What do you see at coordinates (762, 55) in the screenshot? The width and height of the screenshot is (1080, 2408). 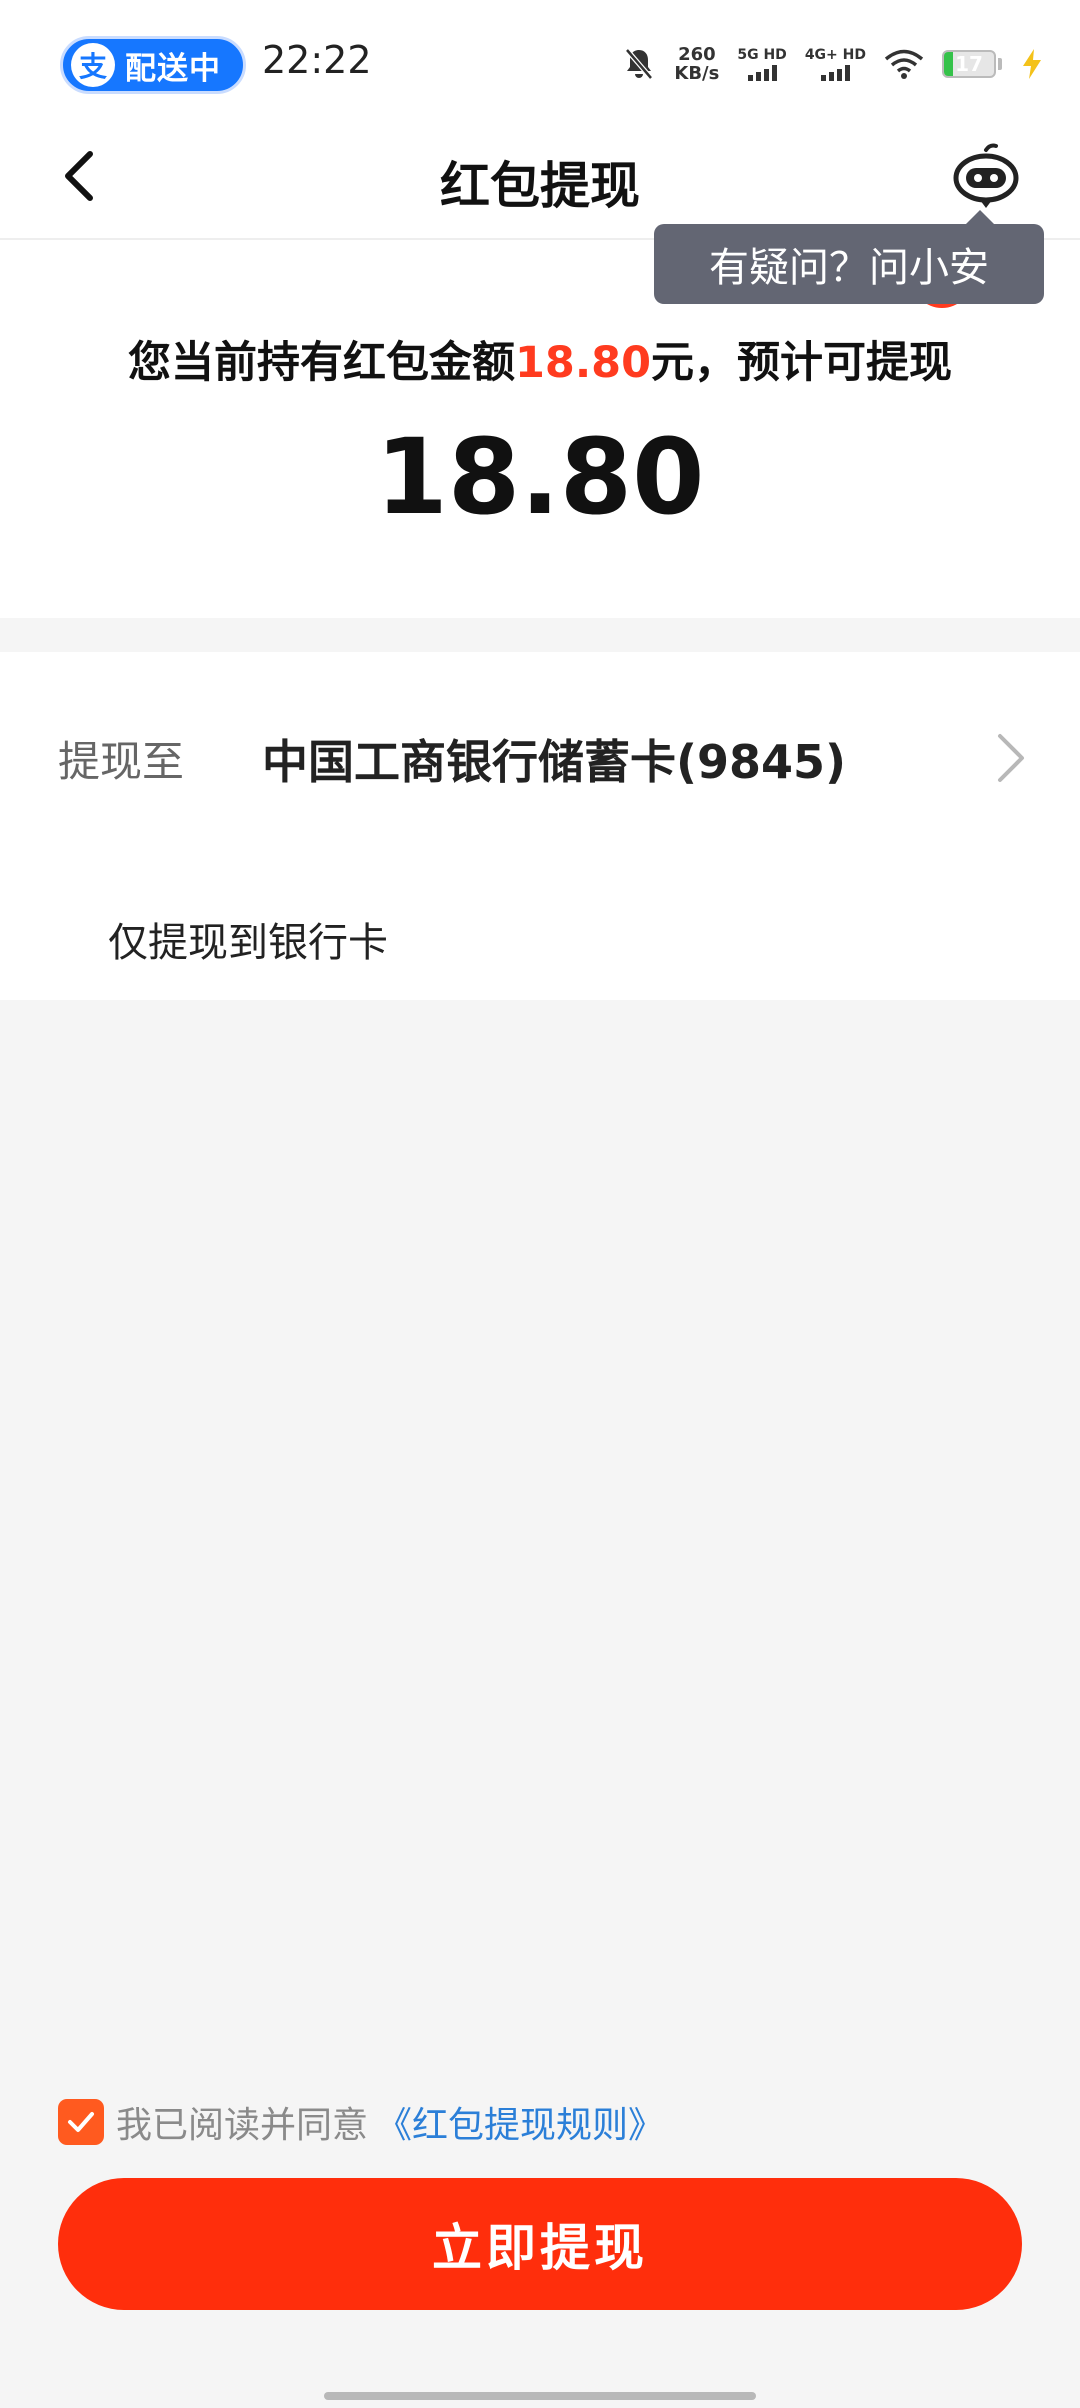 I see `sim1-label: 5G HD` at bounding box center [762, 55].